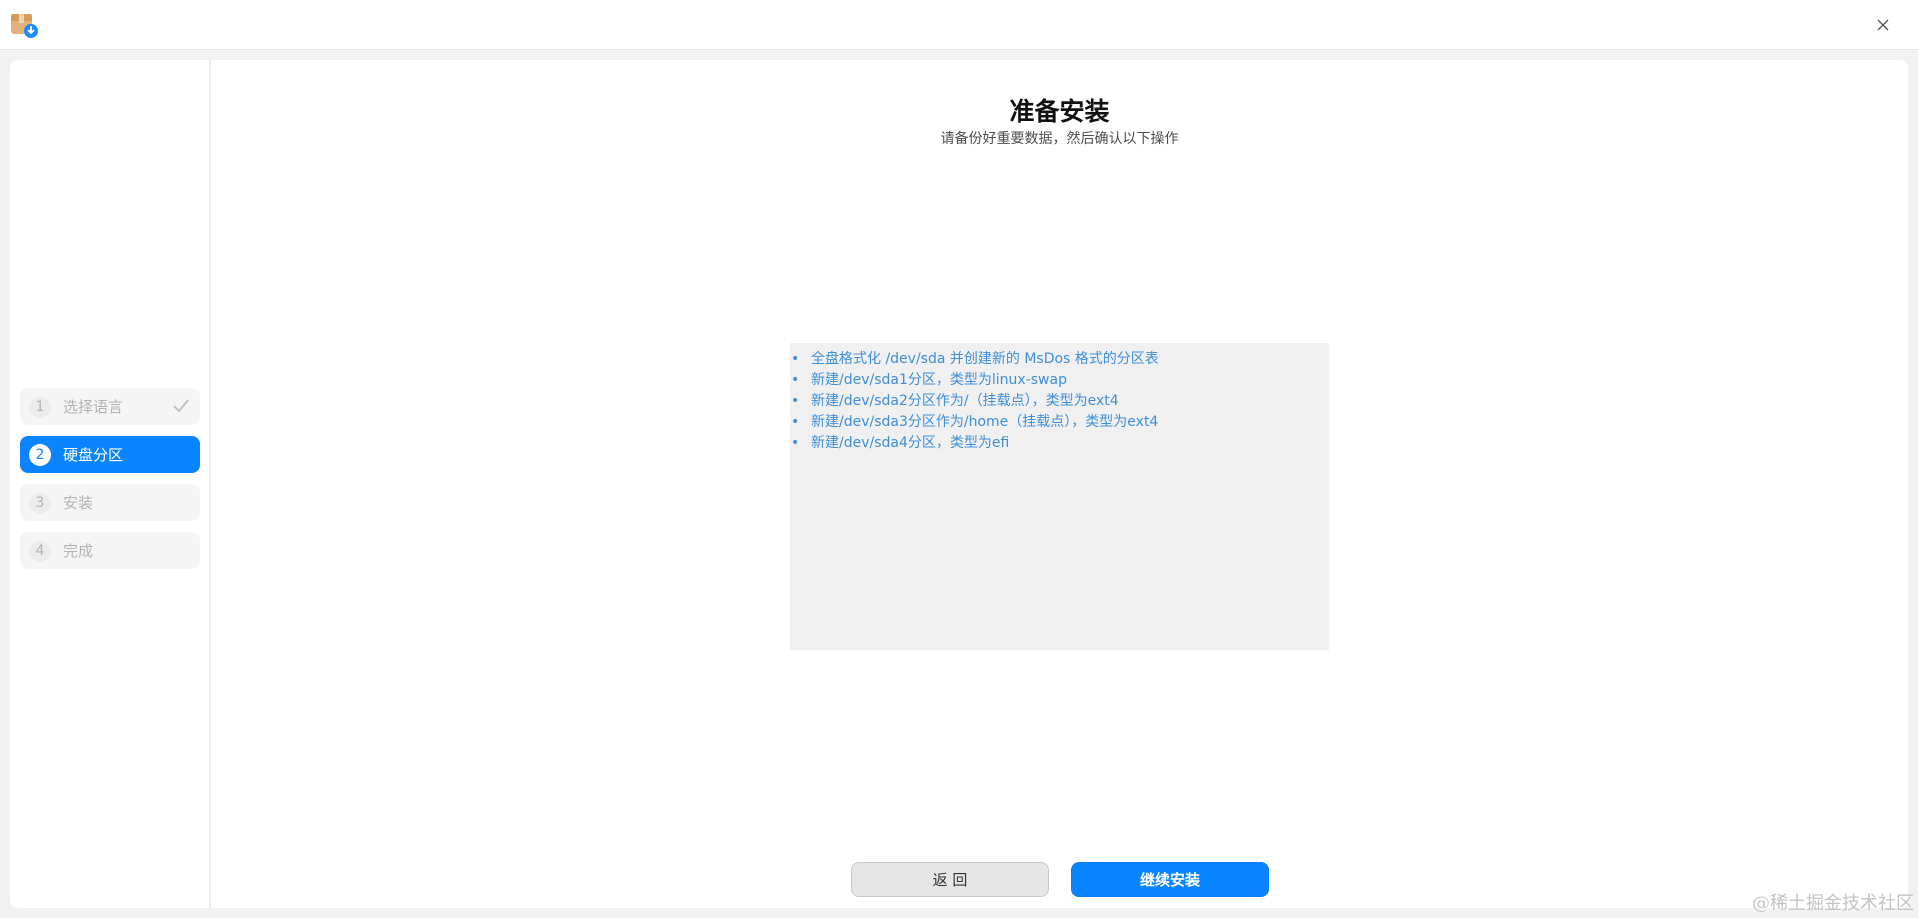 The image size is (1918, 918). I want to click on step-number: 2, so click(40, 454).